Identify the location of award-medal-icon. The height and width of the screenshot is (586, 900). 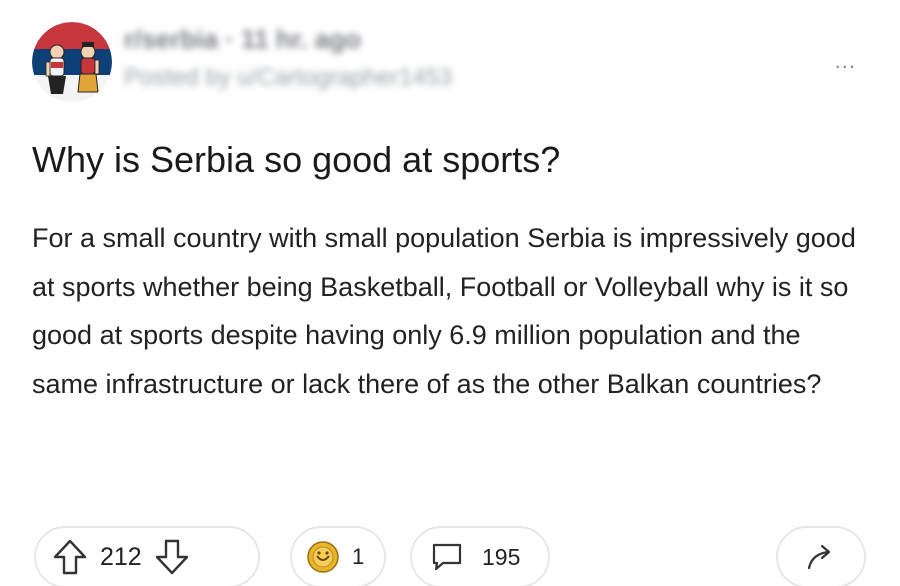
(323, 557).